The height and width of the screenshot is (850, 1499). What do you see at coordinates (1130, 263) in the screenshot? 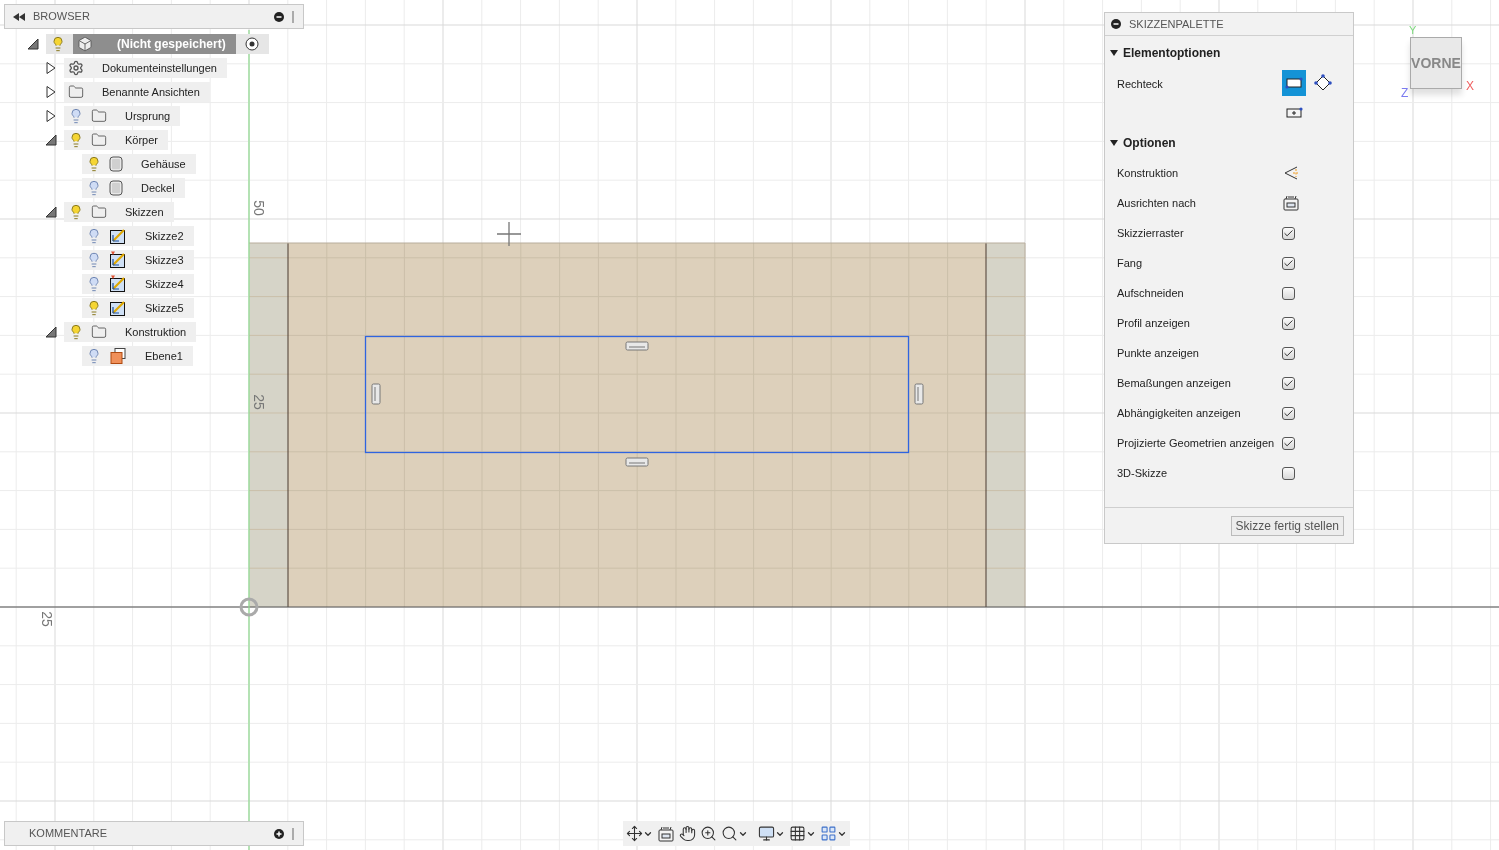
I see `option-label: Fang` at bounding box center [1130, 263].